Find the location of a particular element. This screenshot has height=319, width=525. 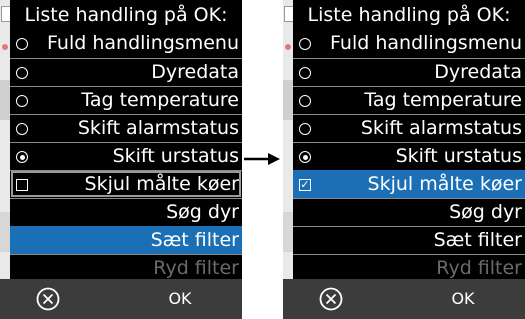

checkbox-icon is located at coordinates (22, 185).